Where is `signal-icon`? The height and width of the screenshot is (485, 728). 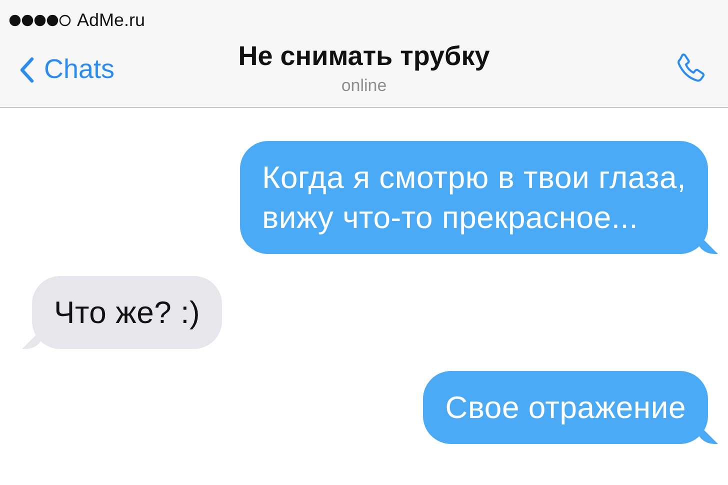
signal-icon is located at coordinates (40, 20).